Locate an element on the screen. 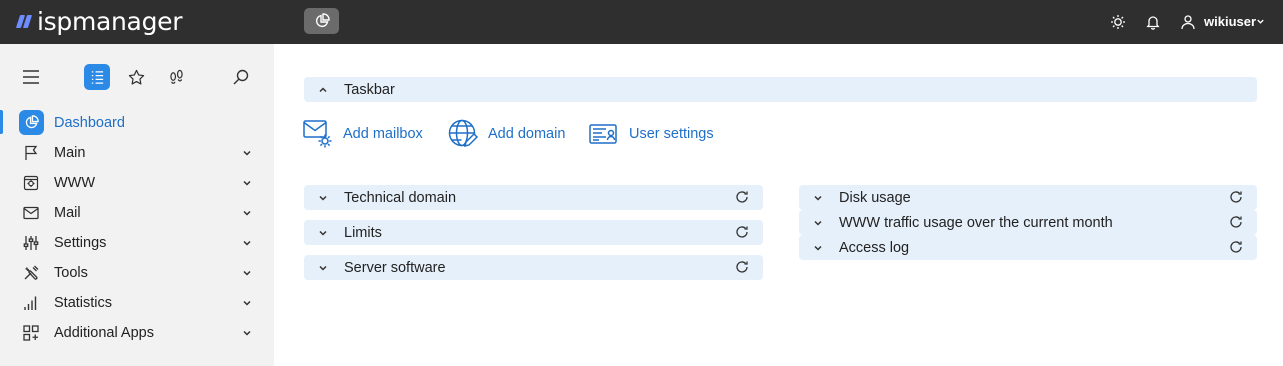 This screenshot has width=1283, height=366. bar-chart-icon is located at coordinates (31, 303).